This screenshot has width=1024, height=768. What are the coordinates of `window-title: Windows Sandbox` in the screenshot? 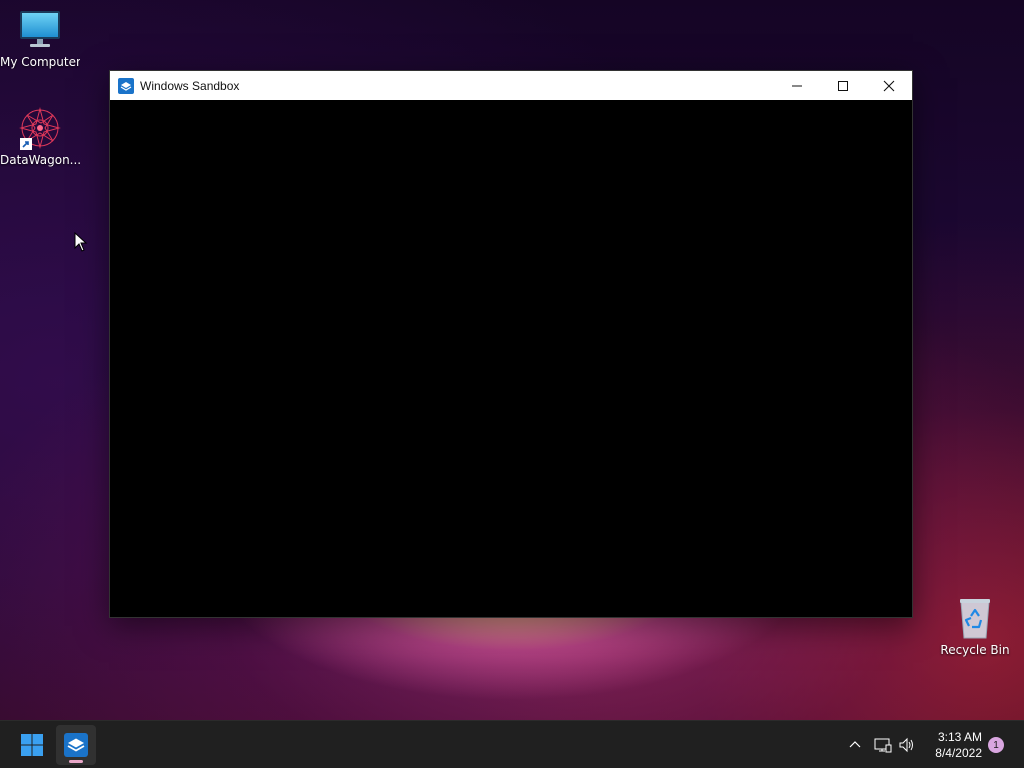 It's located at (190, 85).